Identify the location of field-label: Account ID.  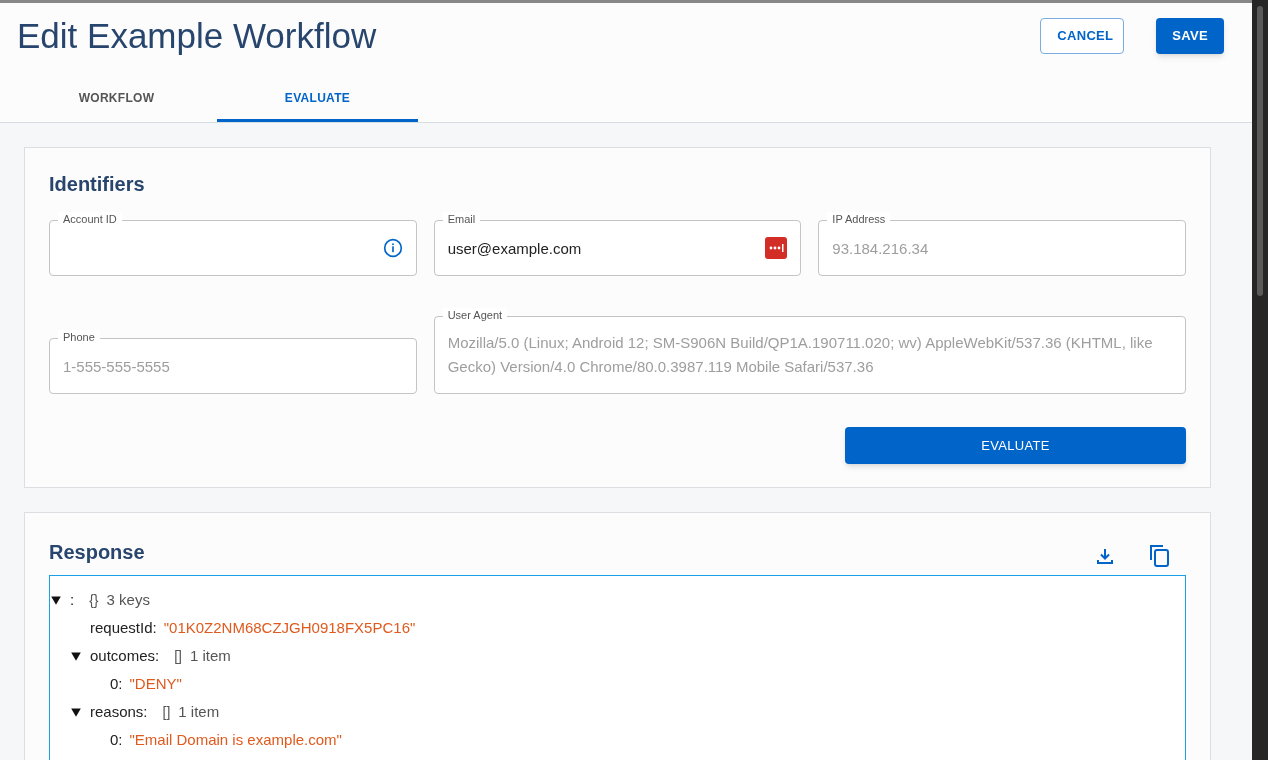
(90, 219).